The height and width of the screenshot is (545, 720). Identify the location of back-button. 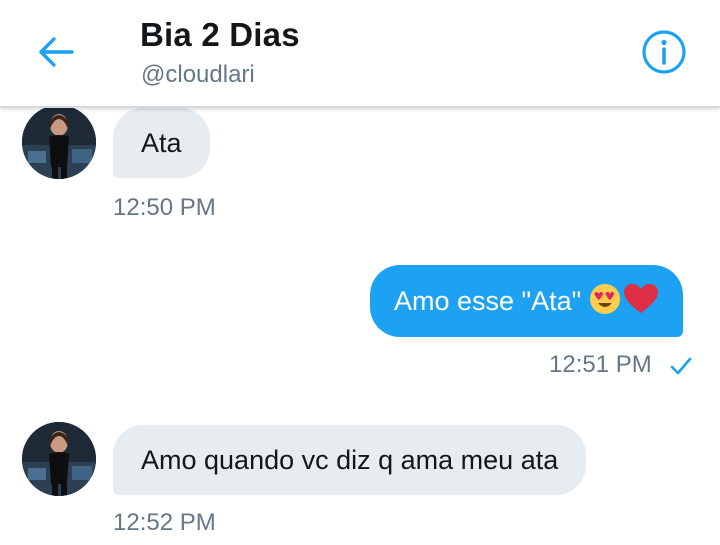
(56, 52).